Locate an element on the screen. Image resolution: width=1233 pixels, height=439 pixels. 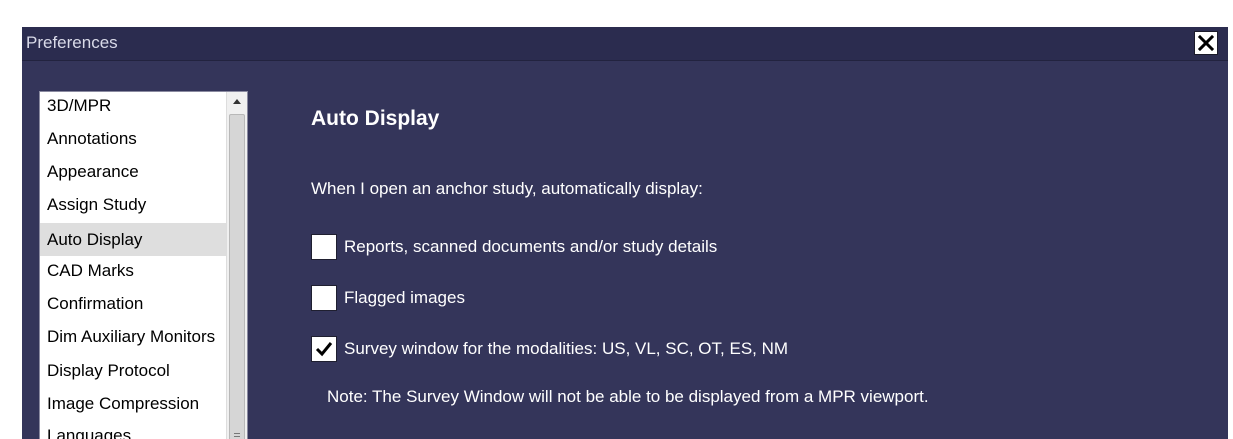
list-item-3d-mpr: 3D/MPR is located at coordinates (133, 107).